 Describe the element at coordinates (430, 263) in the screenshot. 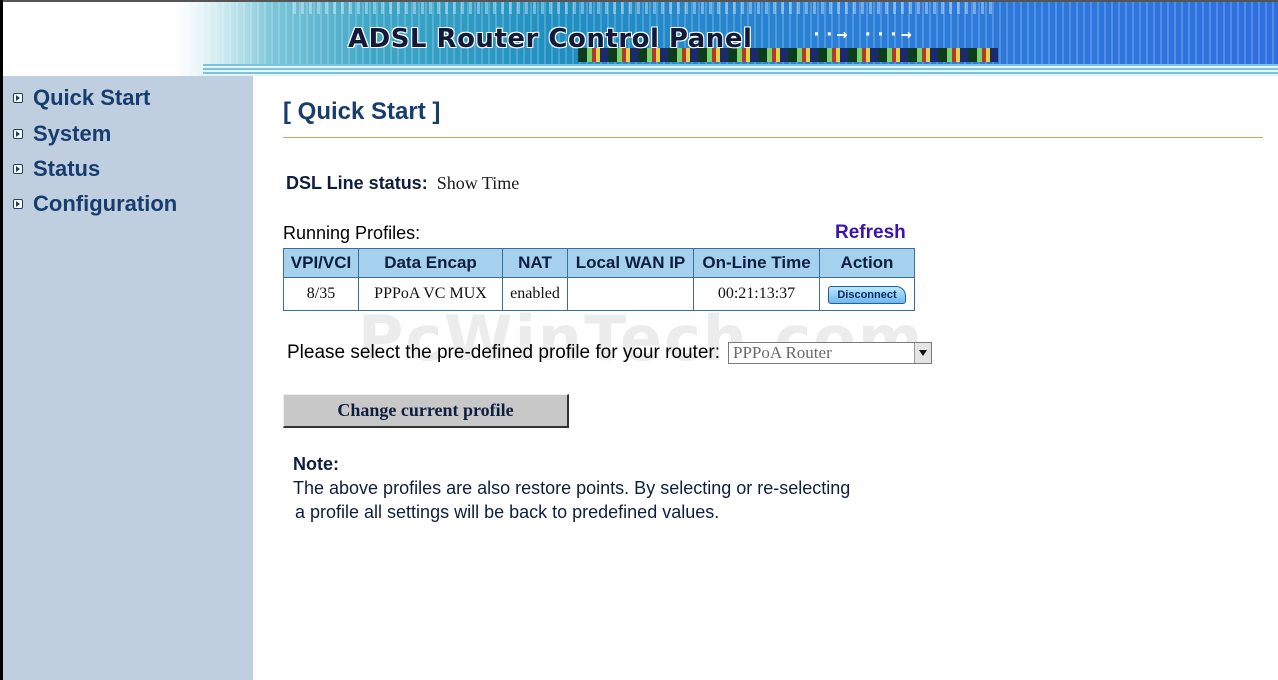

I see `column-header-data-encap: Data Encap` at that location.